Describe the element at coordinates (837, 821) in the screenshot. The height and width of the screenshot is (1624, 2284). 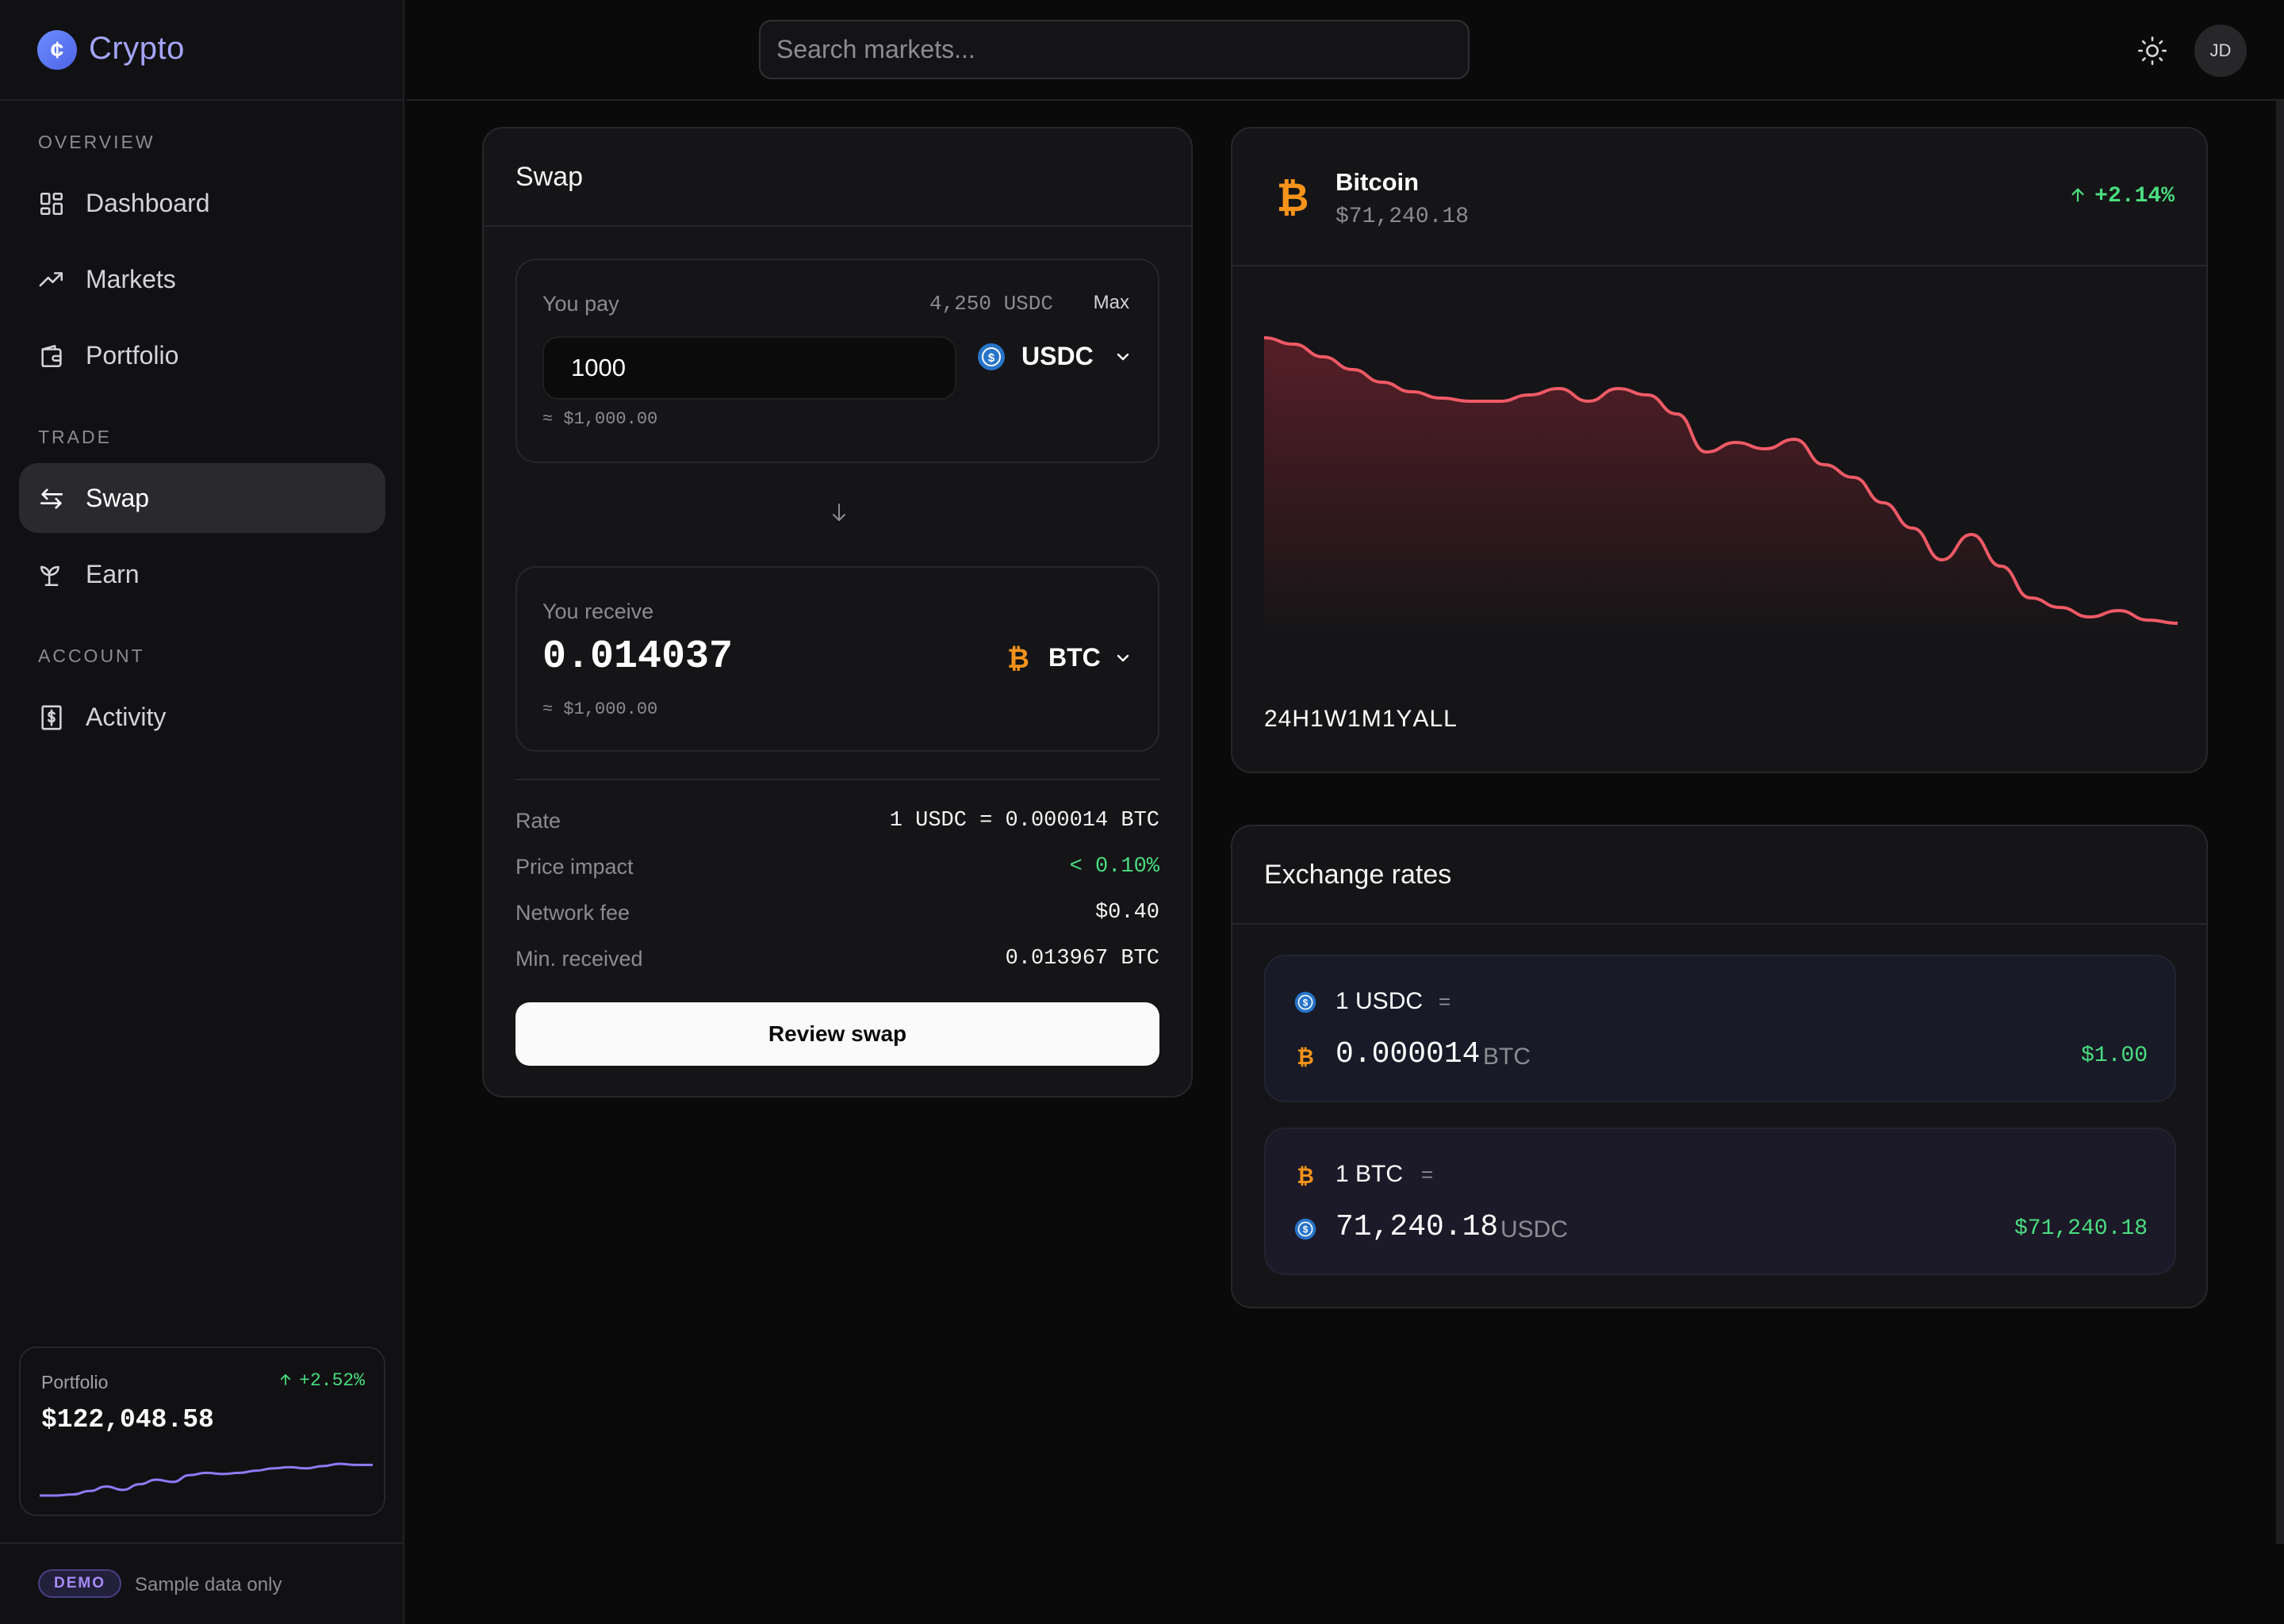
I see `detail-row-rate: Rate 1 USDC = 0.000014 BTC` at that location.